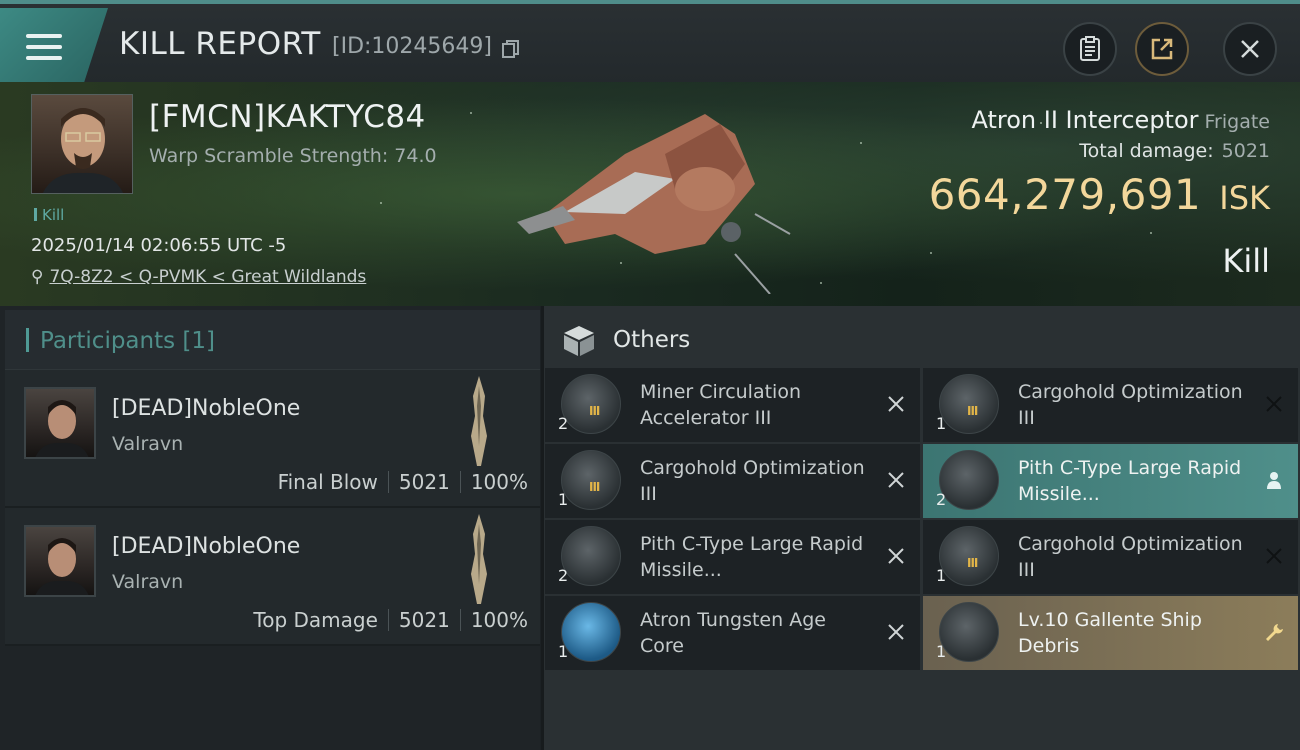 This screenshot has height=750, width=1300. Describe the element at coordinates (1274, 632) in the screenshot. I see `wrench-icon` at that location.